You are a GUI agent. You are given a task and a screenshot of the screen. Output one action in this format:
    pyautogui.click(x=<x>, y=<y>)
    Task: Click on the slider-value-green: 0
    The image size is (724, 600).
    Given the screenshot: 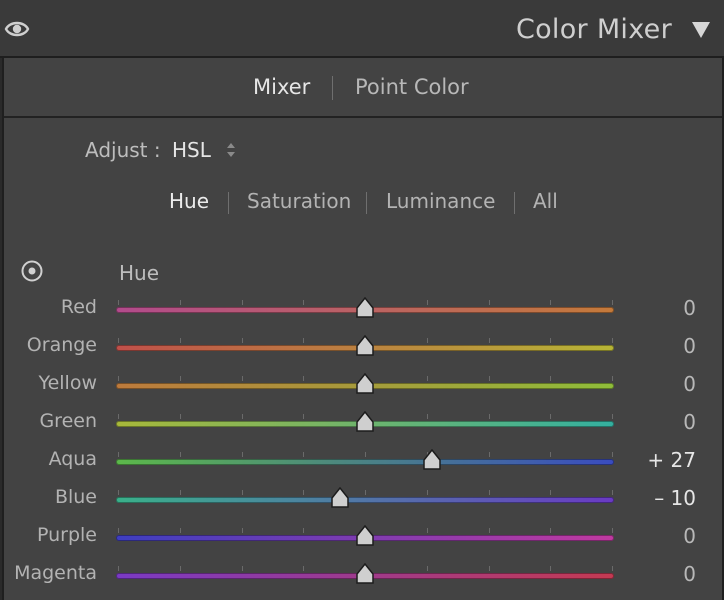 What is the action you would take?
    pyautogui.click(x=689, y=422)
    